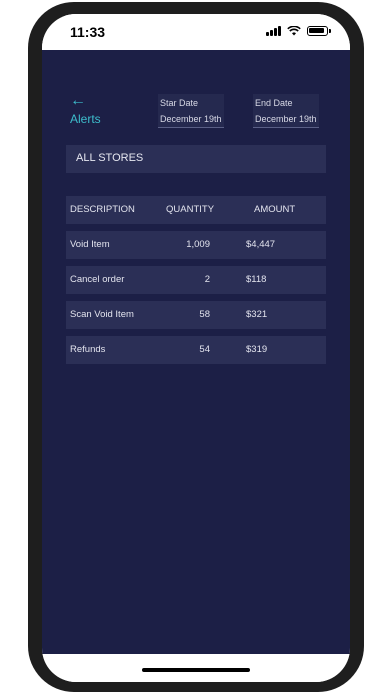 This screenshot has width=392, height=696. Describe the element at coordinates (286, 119) in the screenshot. I see `end-date-value: December 19th` at that location.